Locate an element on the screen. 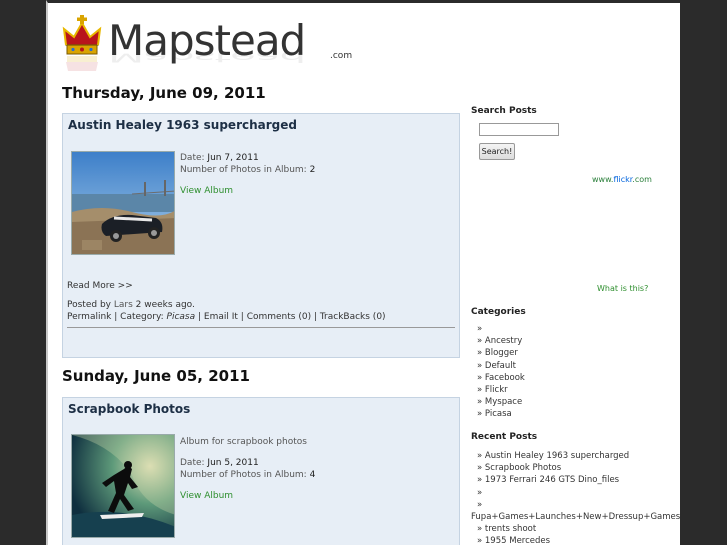  album-date: Jun 7, 2011 is located at coordinates (233, 158).